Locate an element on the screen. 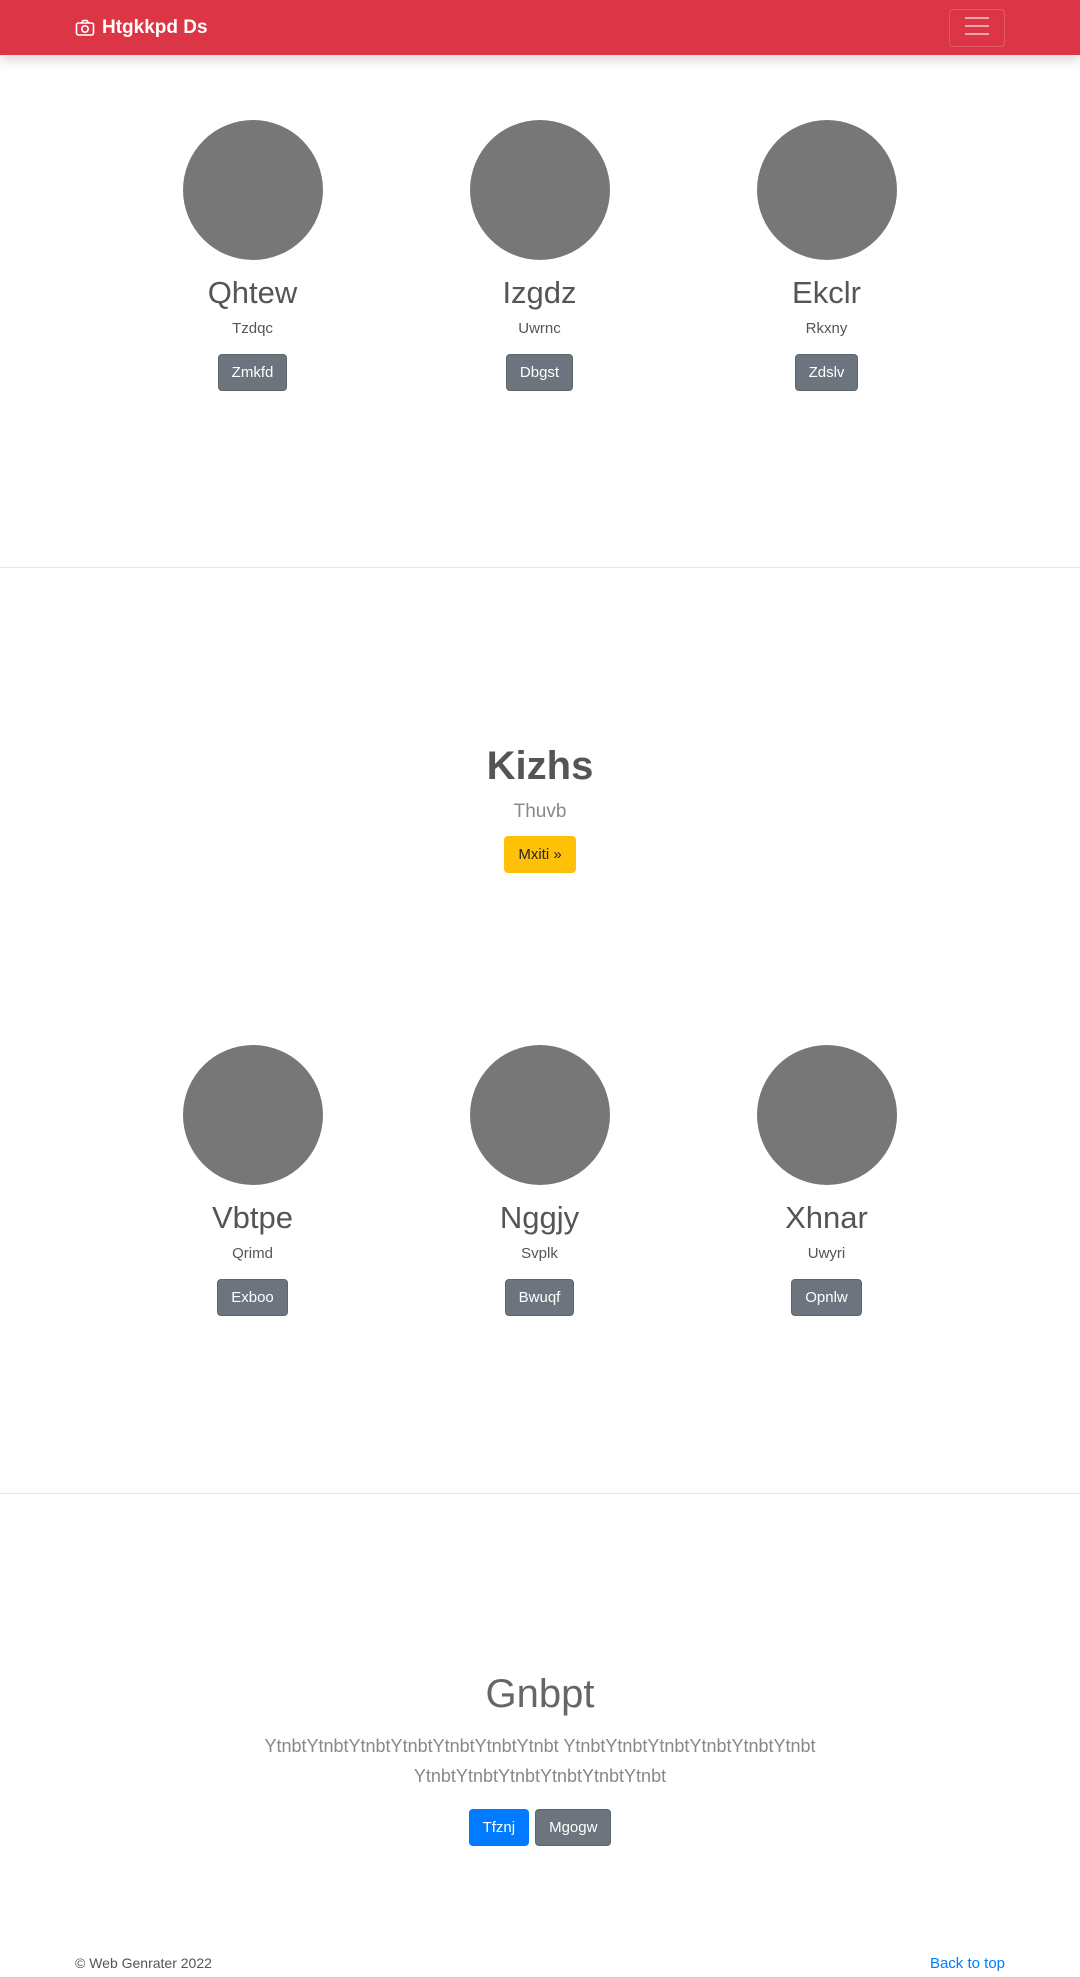 The width and height of the screenshot is (1080, 1977). feature-card: Izgdz Uwrnc Dbgst is located at coordinates (539, 256).